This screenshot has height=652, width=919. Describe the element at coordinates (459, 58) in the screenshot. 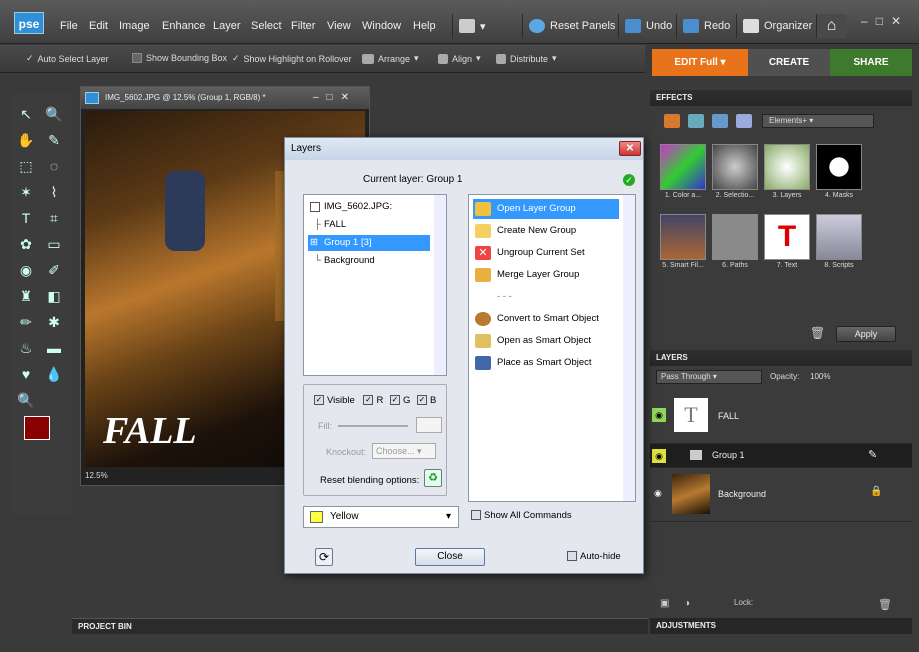

I see `align-button: Align ▾` at that location.